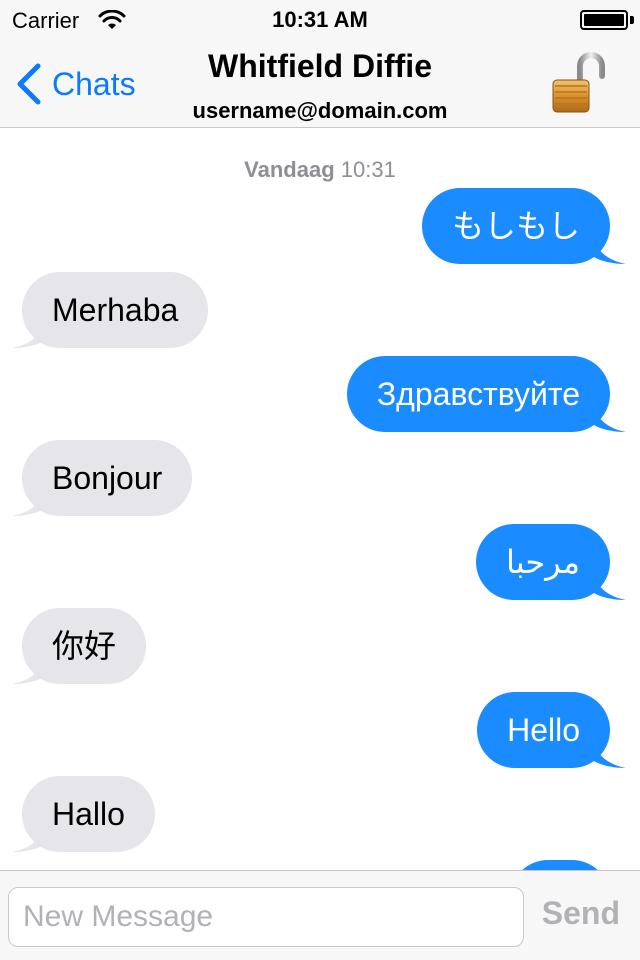 The image size is (640, 960). I want to click on conversation-timestamp: Vandaag 10:31, so click(320, 170).